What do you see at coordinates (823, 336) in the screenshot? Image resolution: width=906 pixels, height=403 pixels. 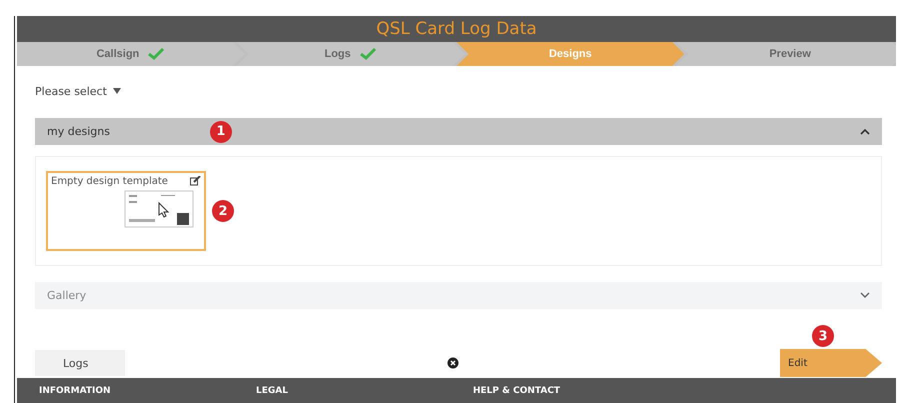 I see `number-badge: 3` at bounding box center [823, 336].